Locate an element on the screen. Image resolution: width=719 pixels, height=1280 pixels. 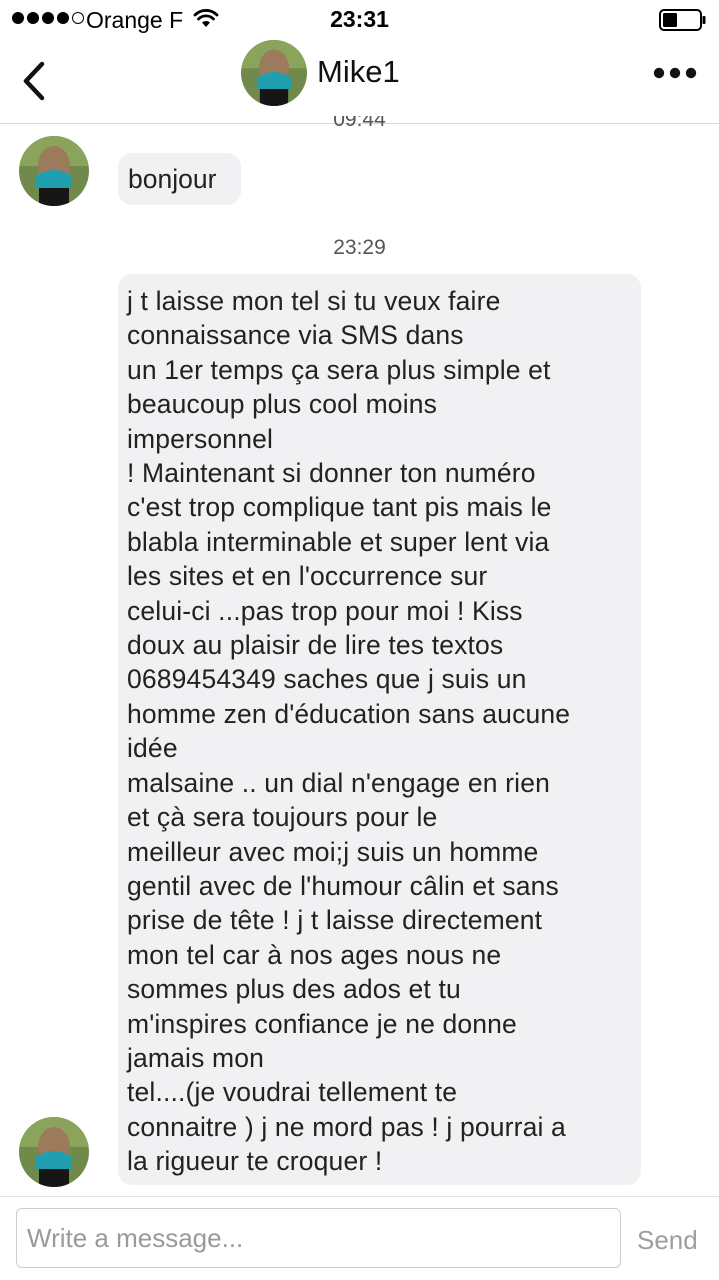
chat-header: Mike1 is located at coordinates (359, 82).